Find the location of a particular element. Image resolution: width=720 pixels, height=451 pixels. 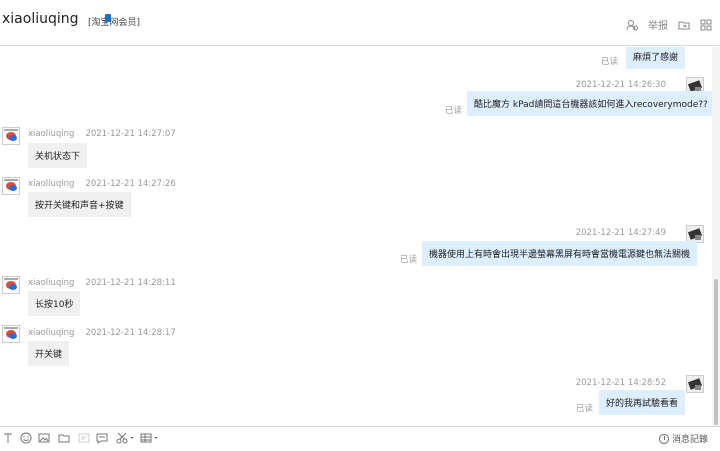

mobile-icon is located at coordinates (108, 18).